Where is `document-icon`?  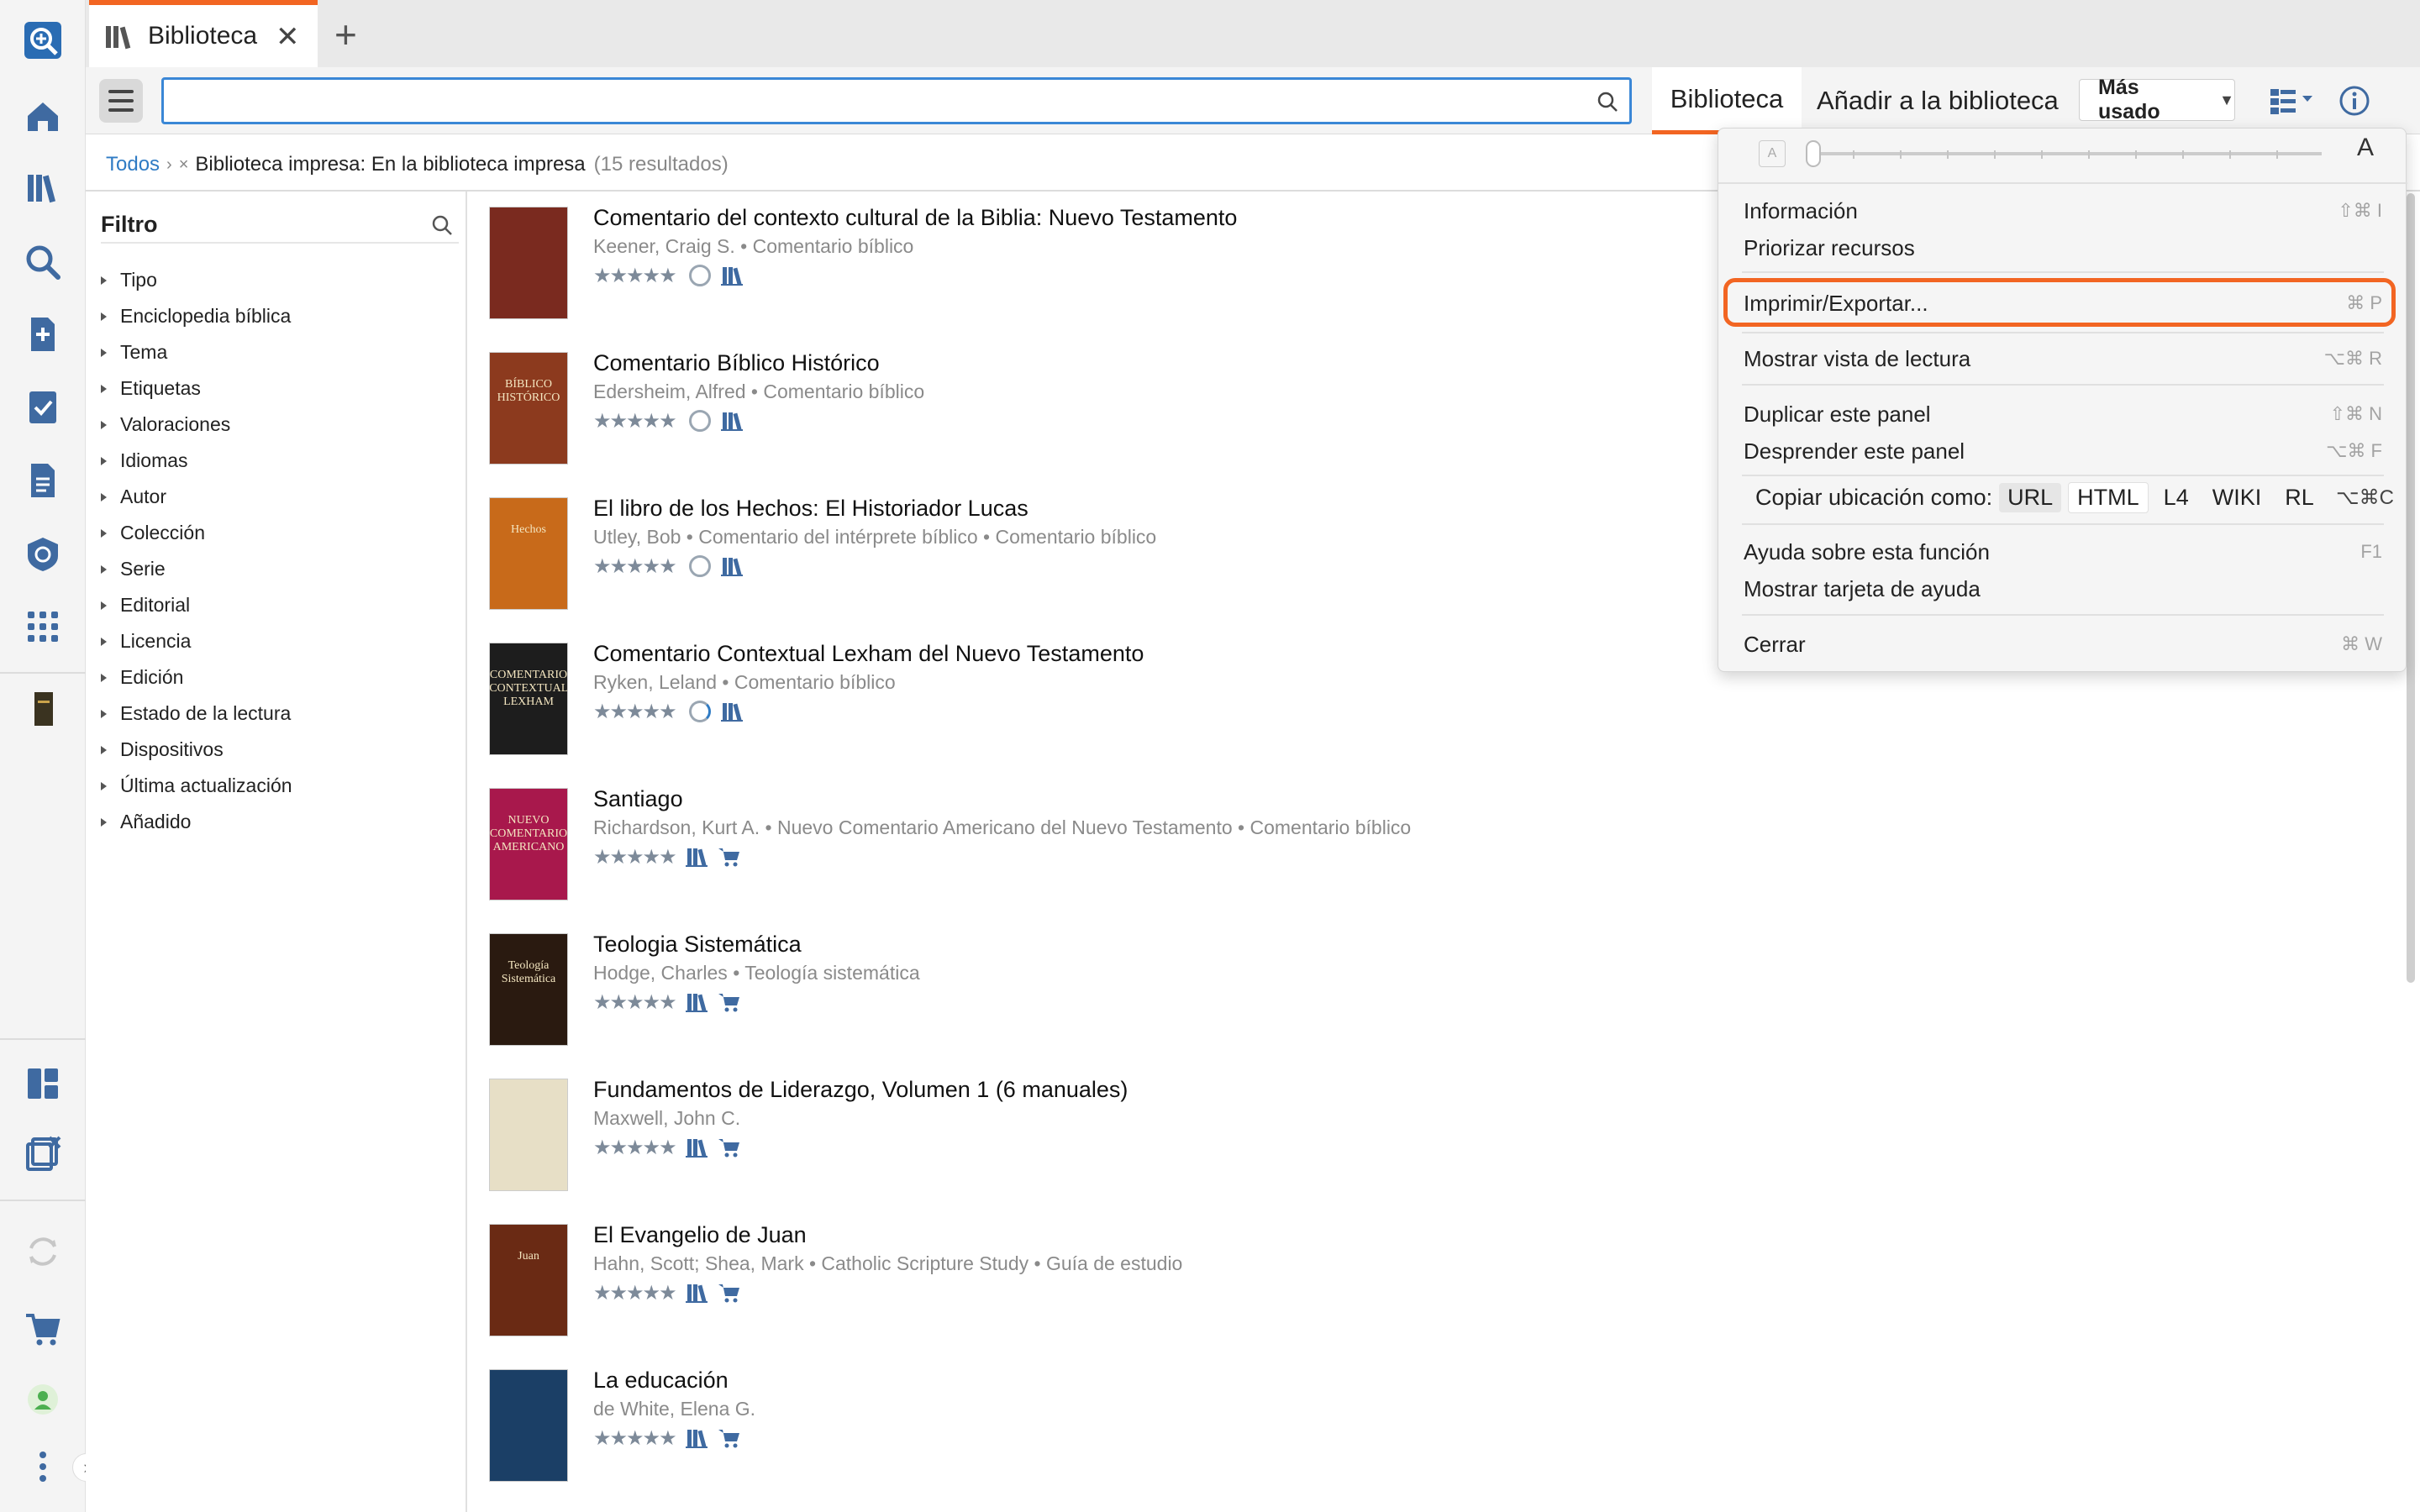 document-icon is located at coordinates (43, 480).